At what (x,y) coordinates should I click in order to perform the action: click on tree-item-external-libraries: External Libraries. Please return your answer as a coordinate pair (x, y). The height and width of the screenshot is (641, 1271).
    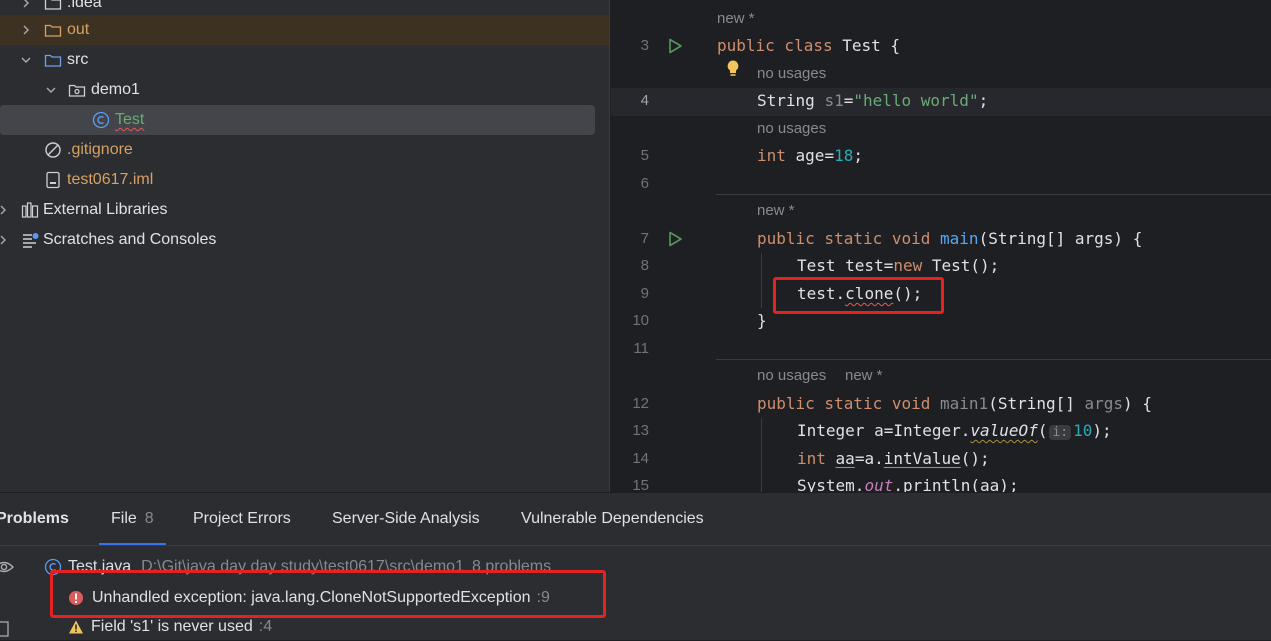
    Looking at the image, I should click on (297, 210).